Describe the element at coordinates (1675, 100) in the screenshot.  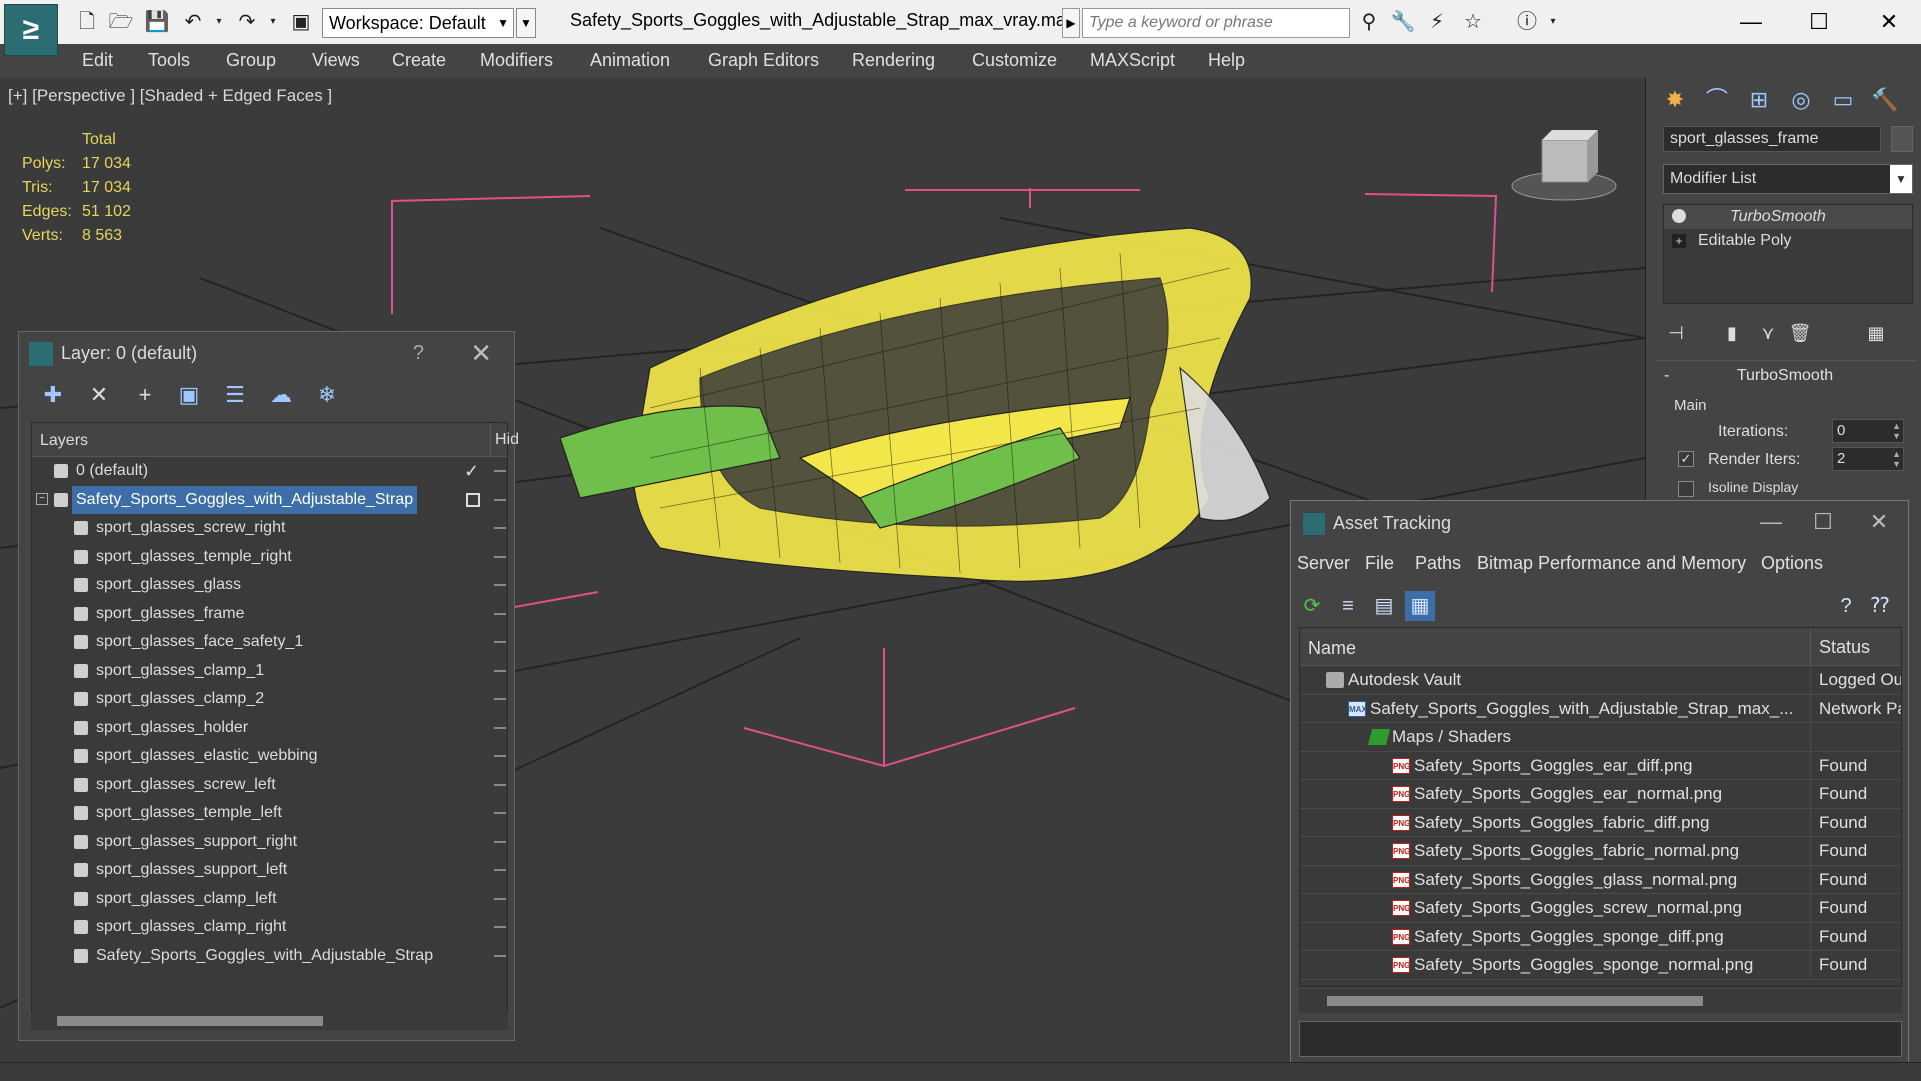
I see `create-tab-icon: ✸` at that location.